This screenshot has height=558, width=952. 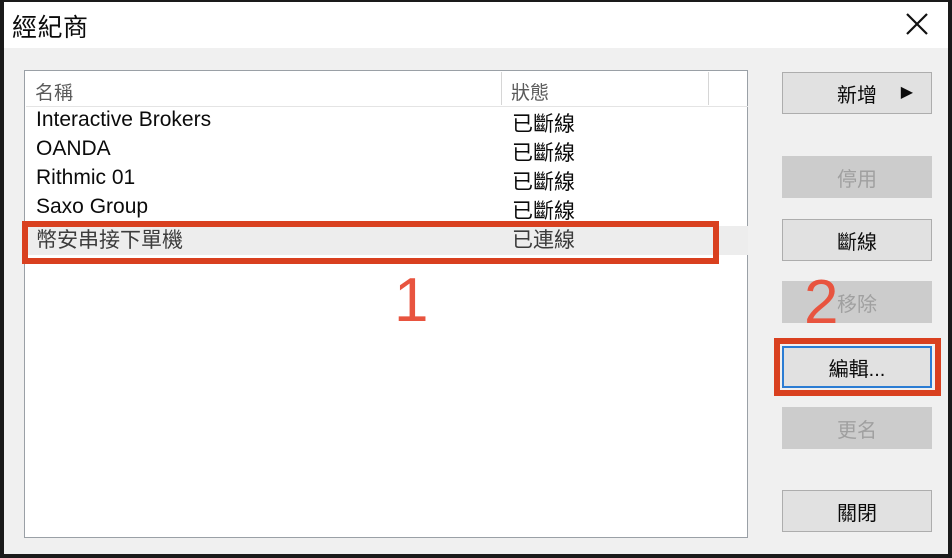 I want to click on table-row: Saxo Group 已斷線, so click(x=387, y=210).